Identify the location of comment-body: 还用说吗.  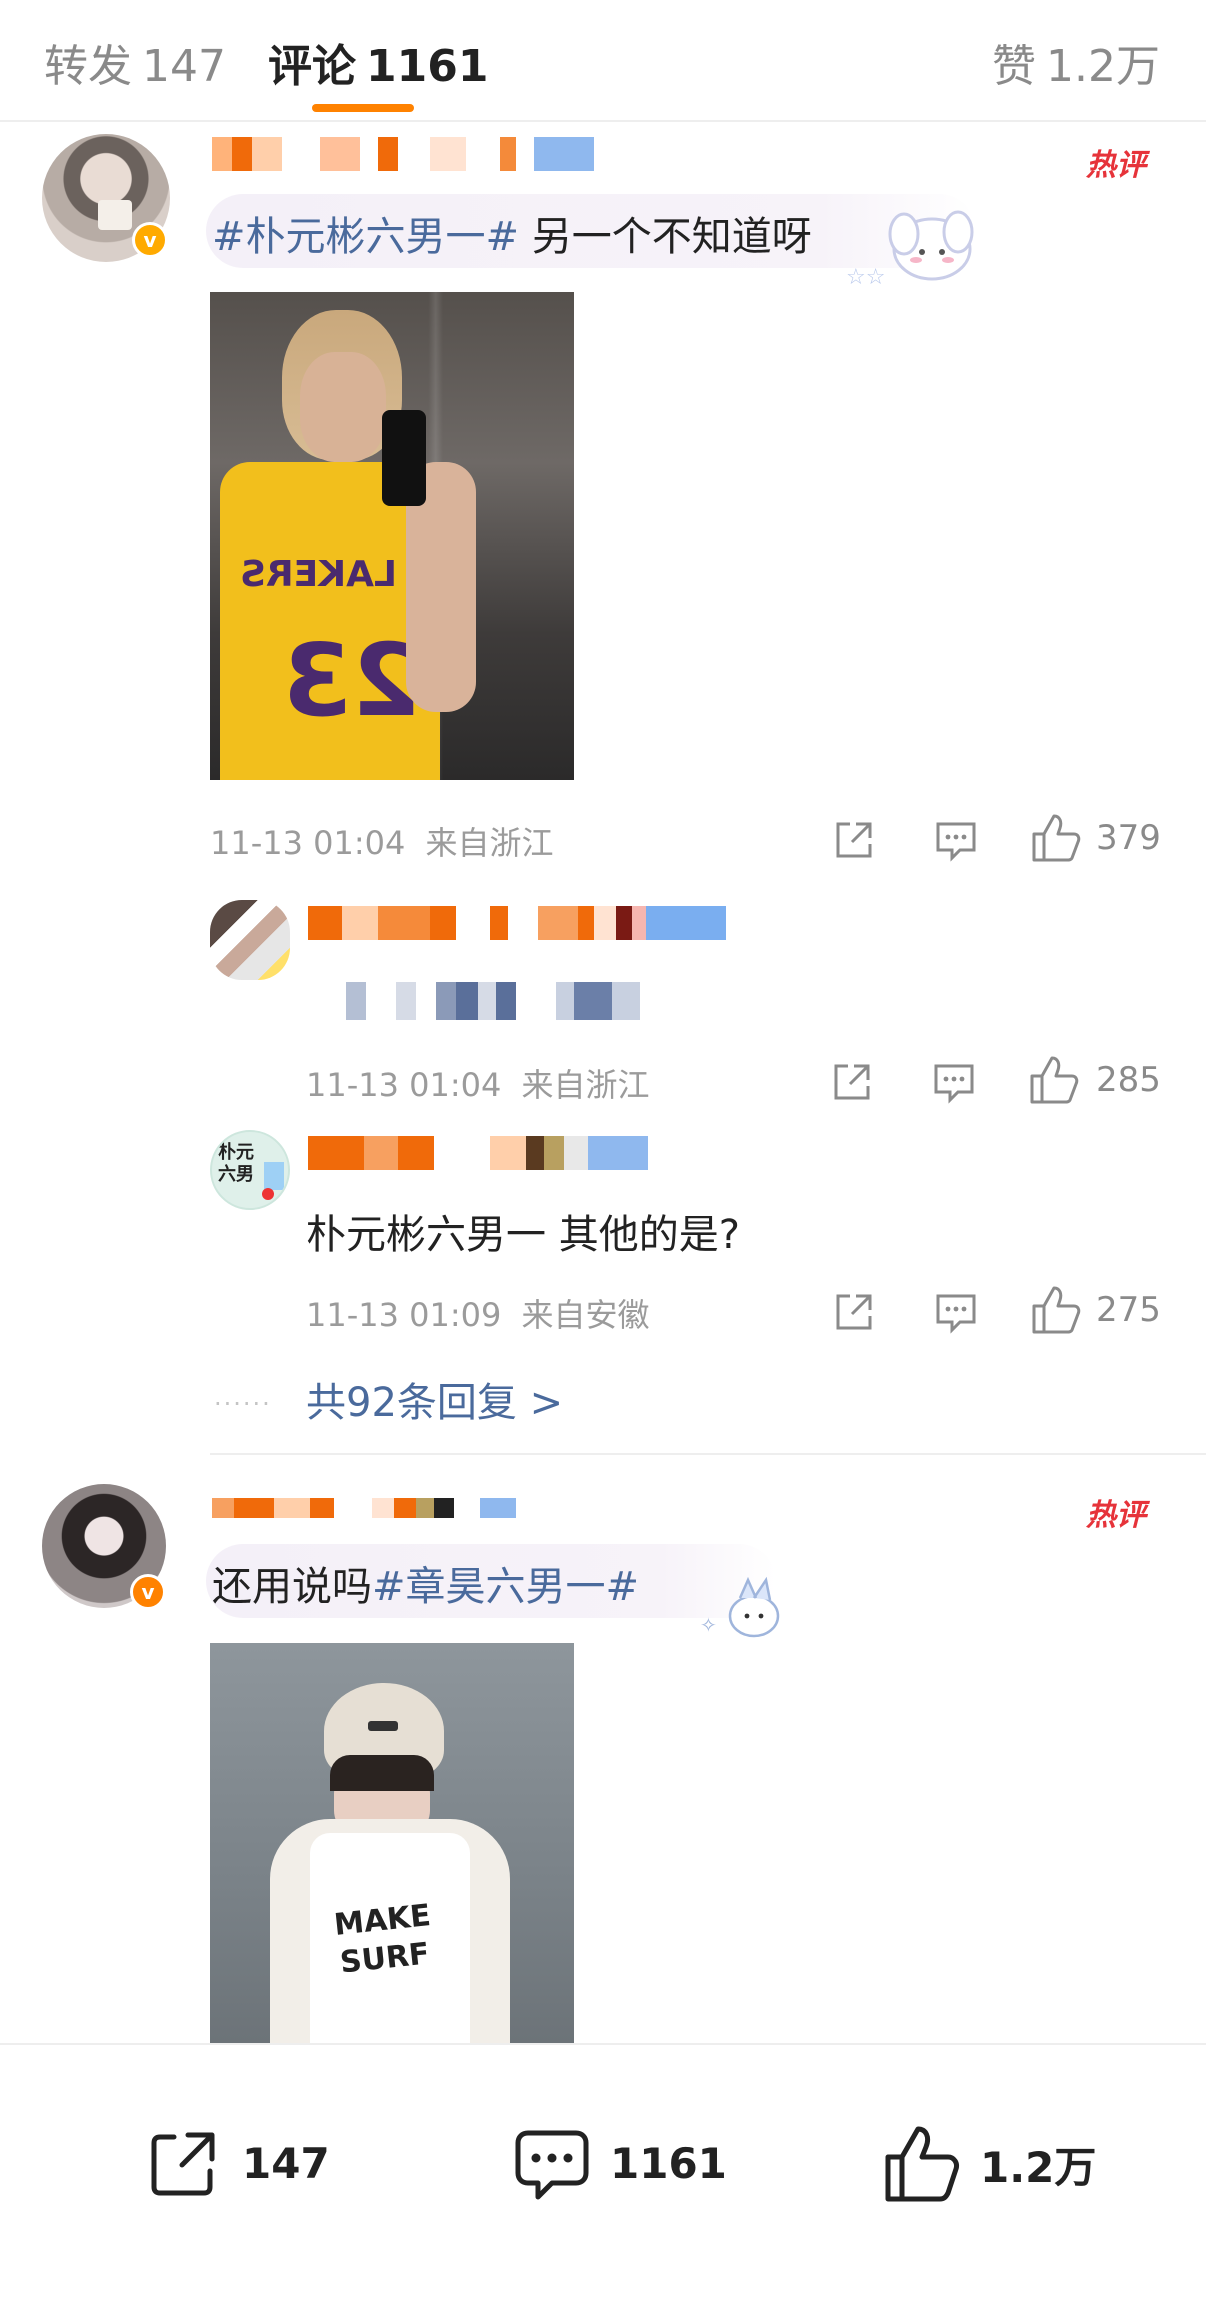
(292, 1587).